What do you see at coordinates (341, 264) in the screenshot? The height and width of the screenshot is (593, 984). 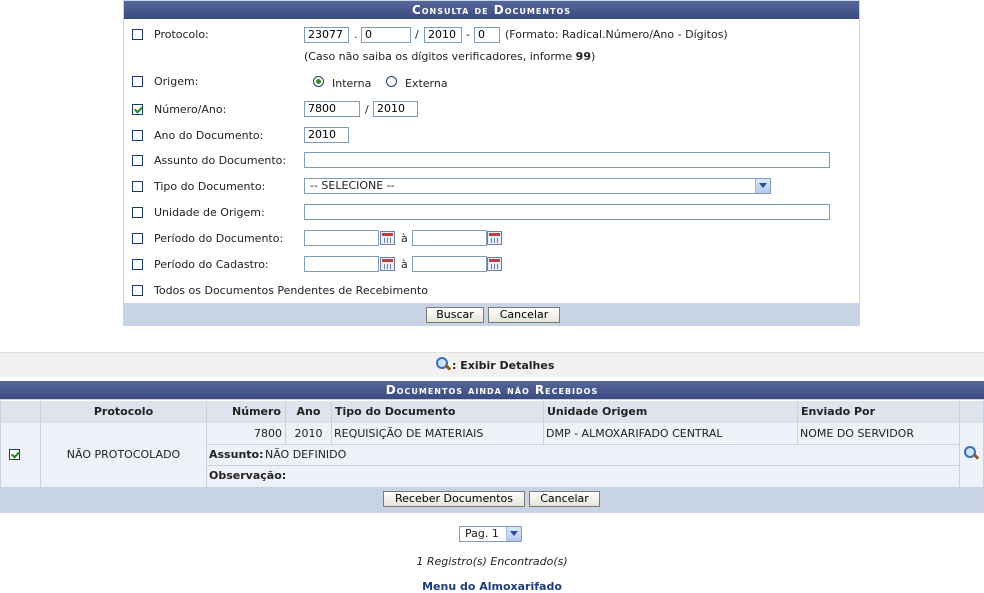 I see `periodo-cadastro-start-input` at bounding box center [341, 264].